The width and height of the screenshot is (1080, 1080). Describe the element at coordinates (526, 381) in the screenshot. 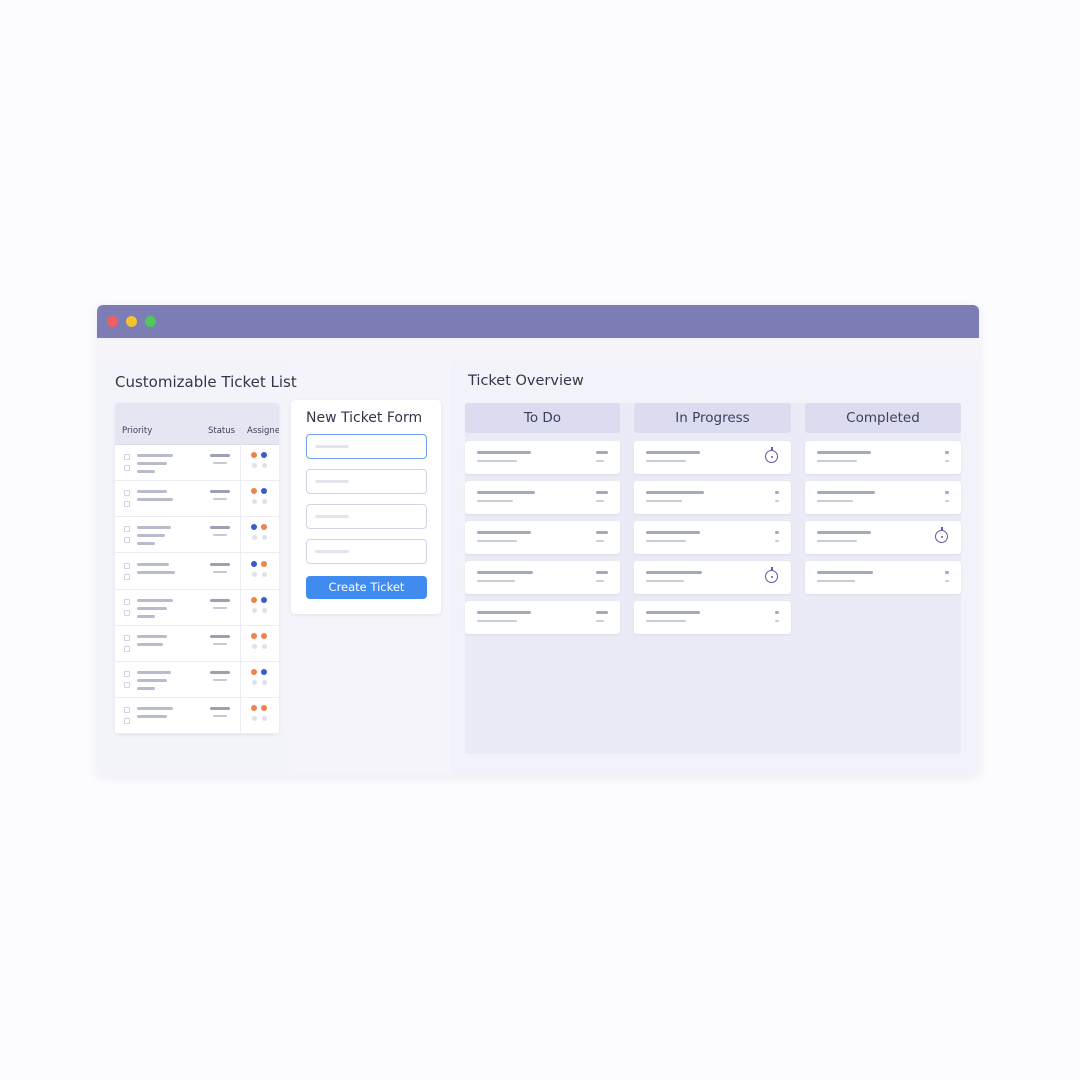

I see `overview-title: Ticket Overview` at that location.